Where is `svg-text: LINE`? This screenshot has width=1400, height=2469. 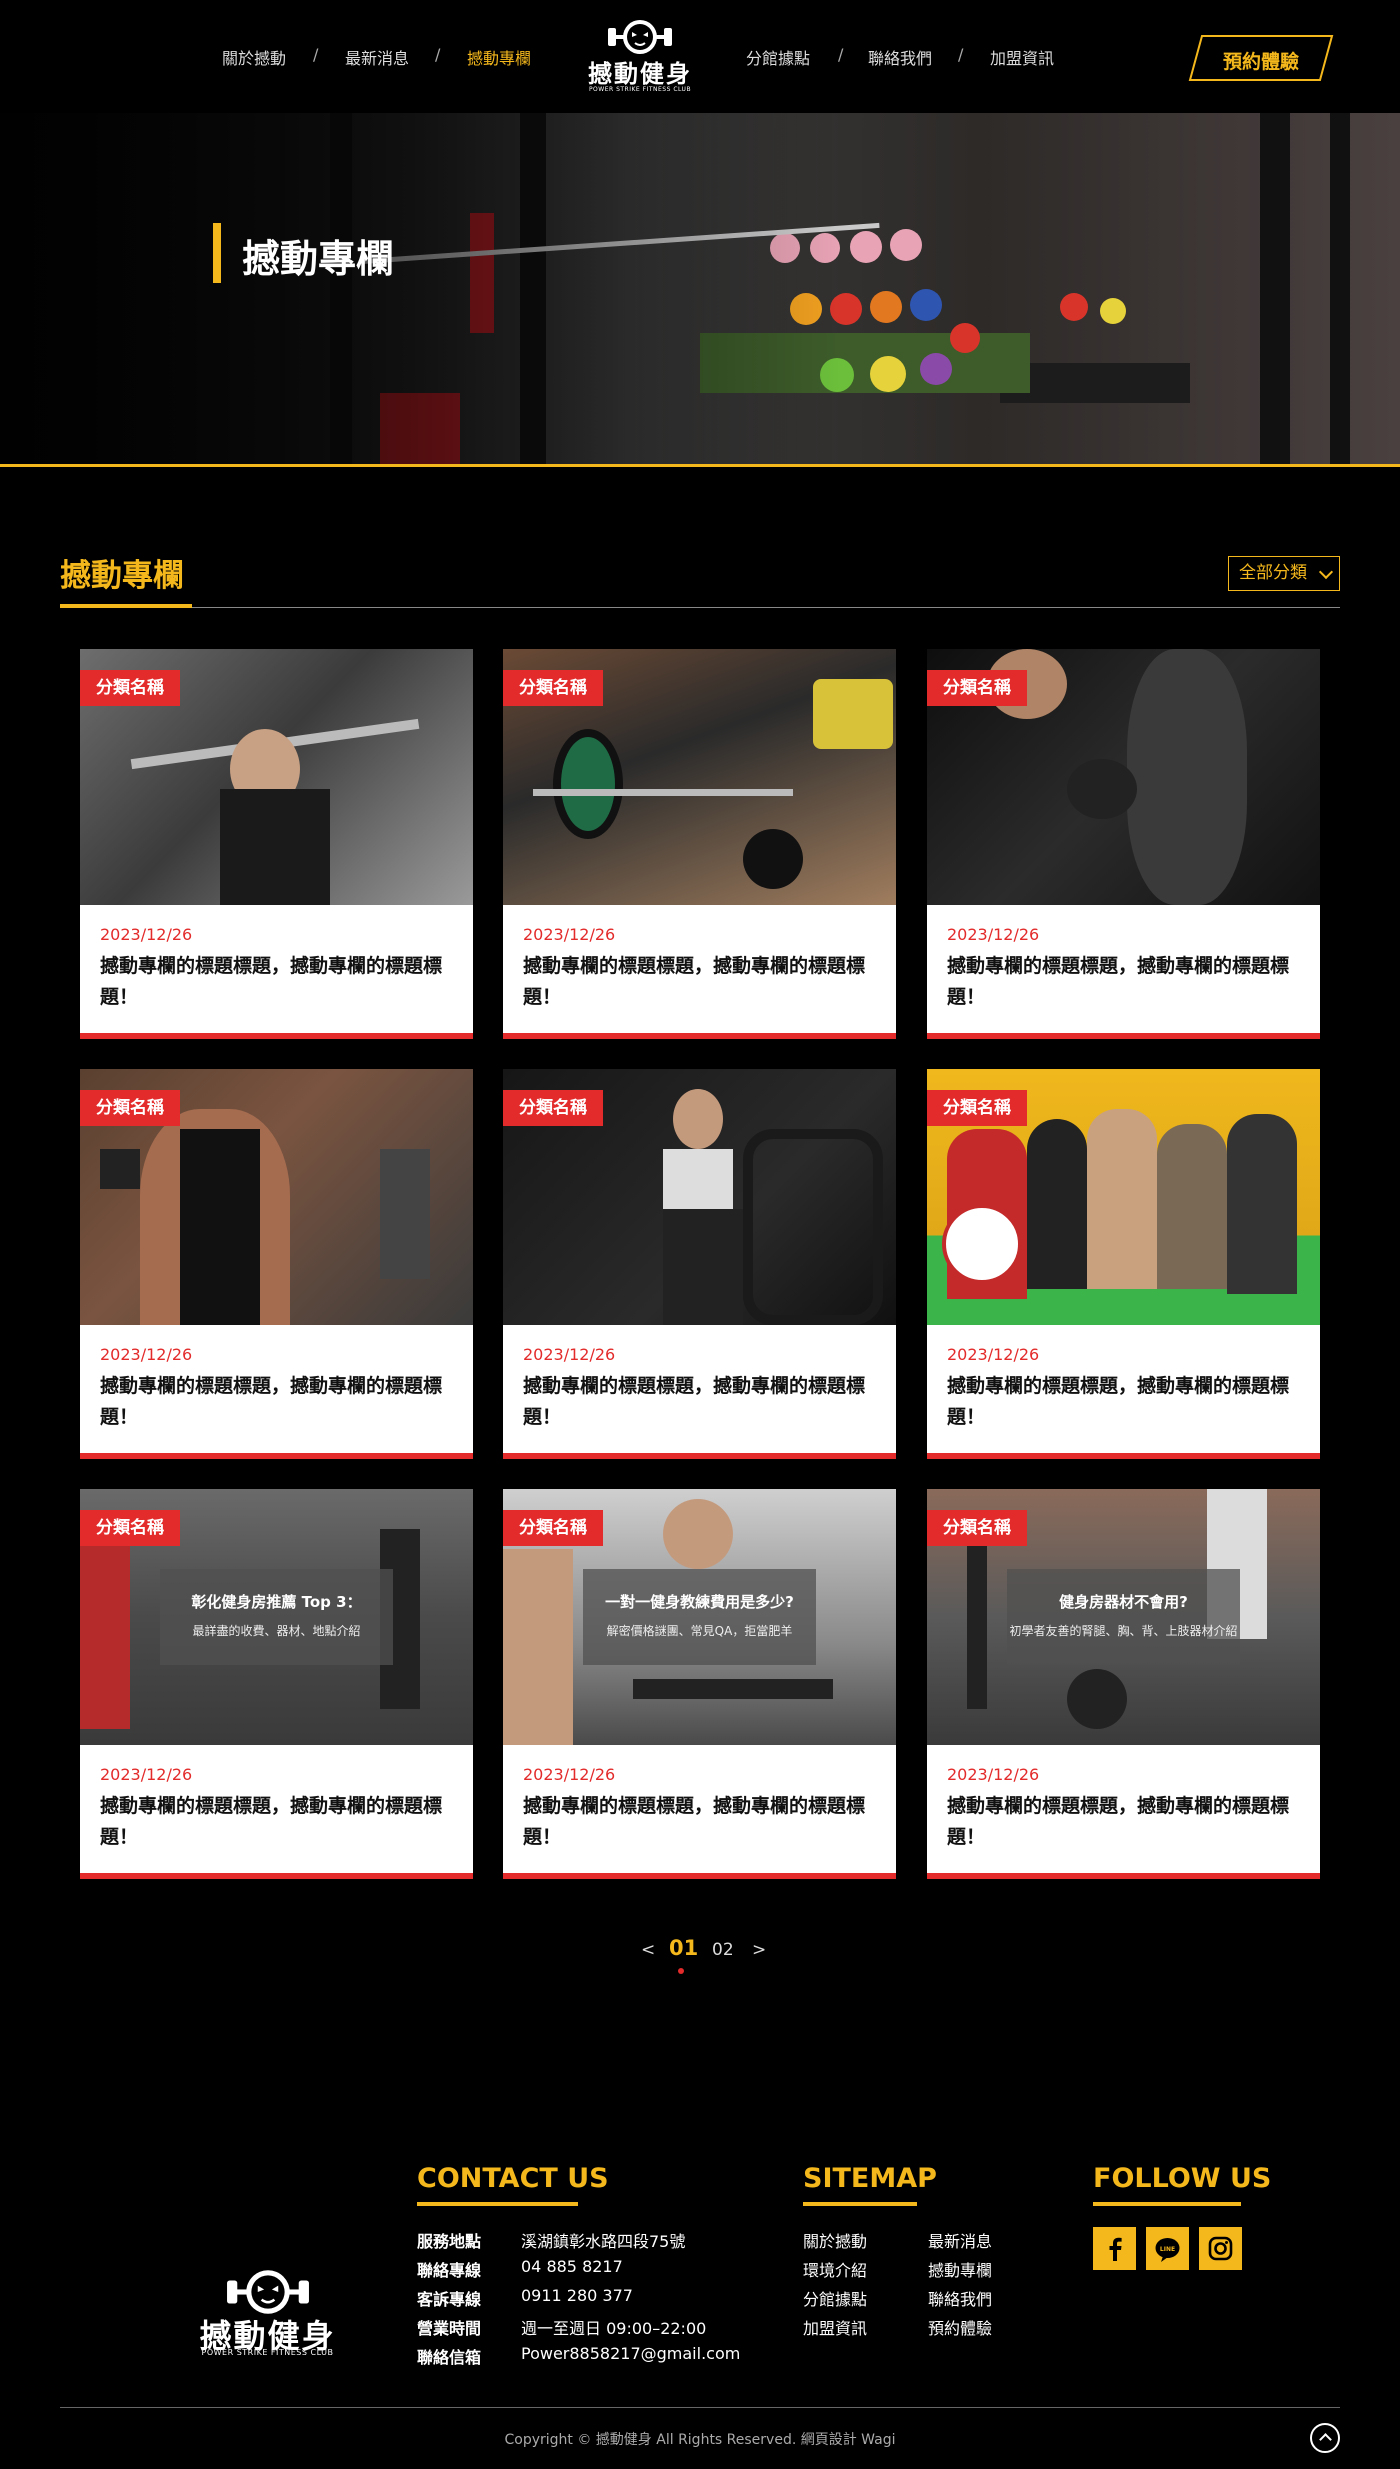
svg-text: LINE is located at coordinates (1167, 2249).